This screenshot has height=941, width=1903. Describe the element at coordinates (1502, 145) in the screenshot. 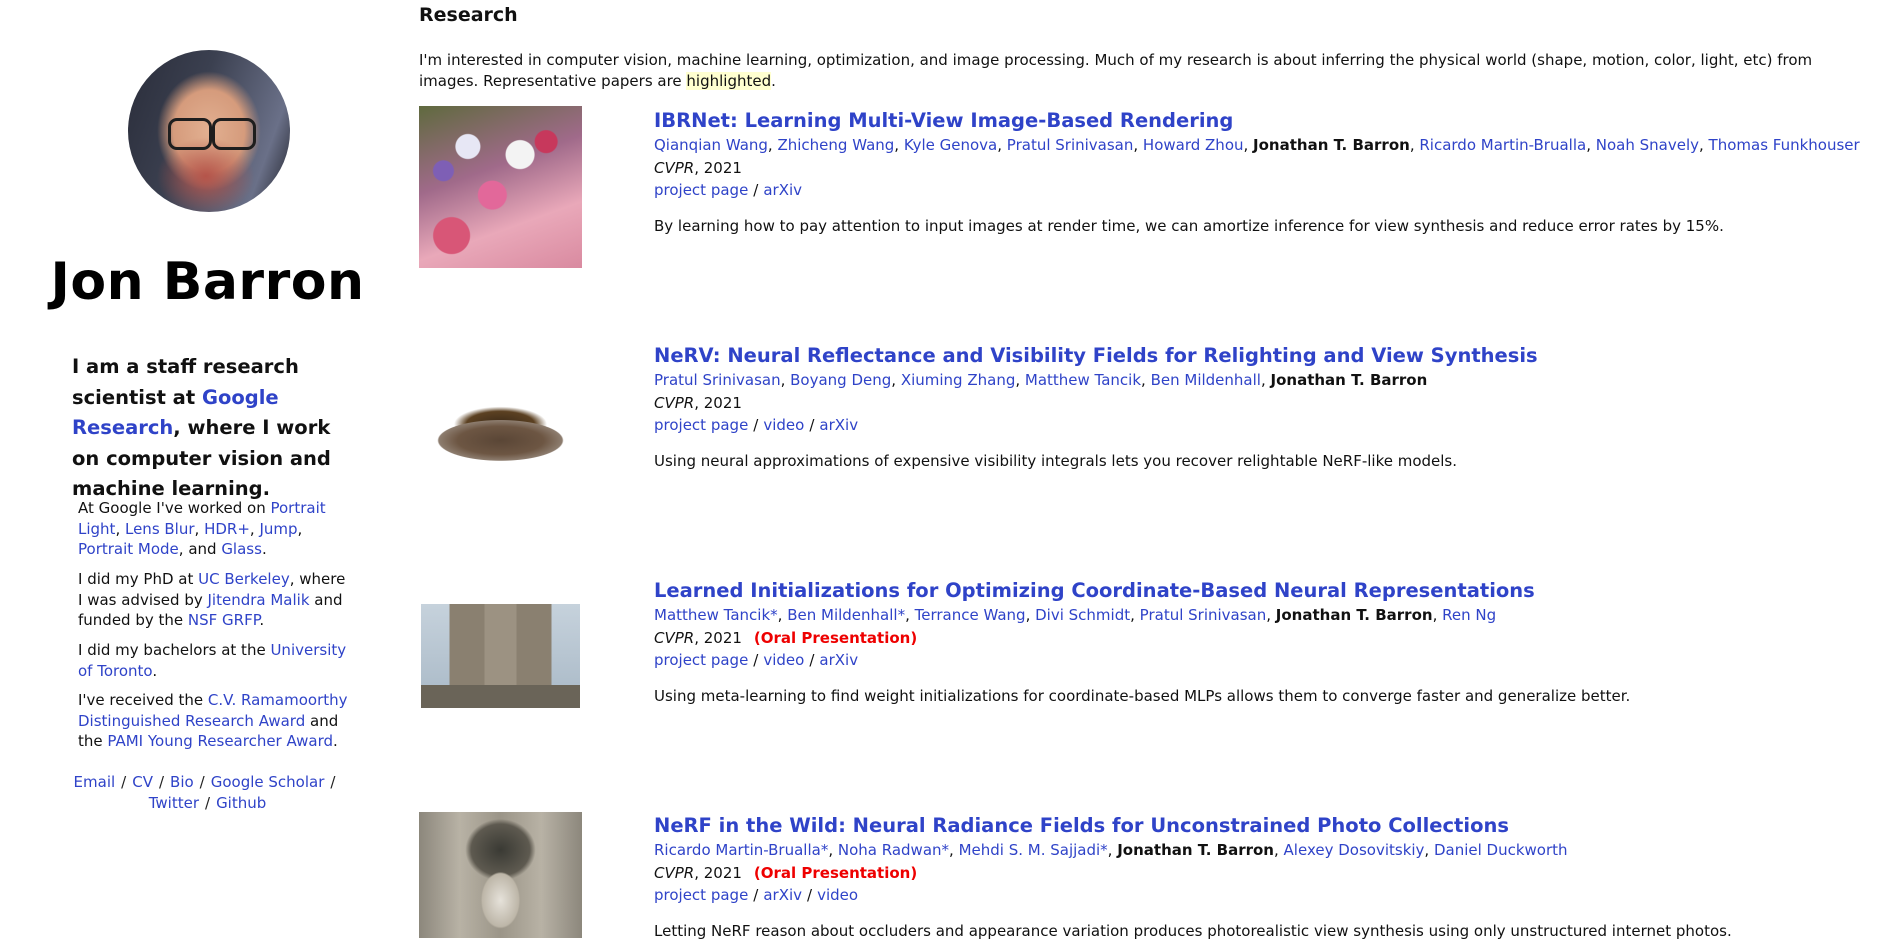

I see `author-link: Ricardo Martin-Brualla` at that location.